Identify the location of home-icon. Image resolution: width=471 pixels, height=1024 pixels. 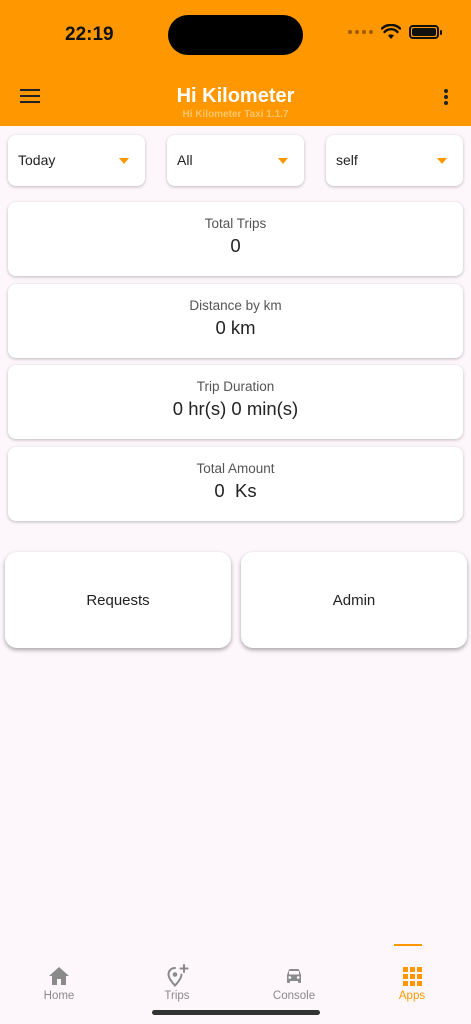
(59, 976).